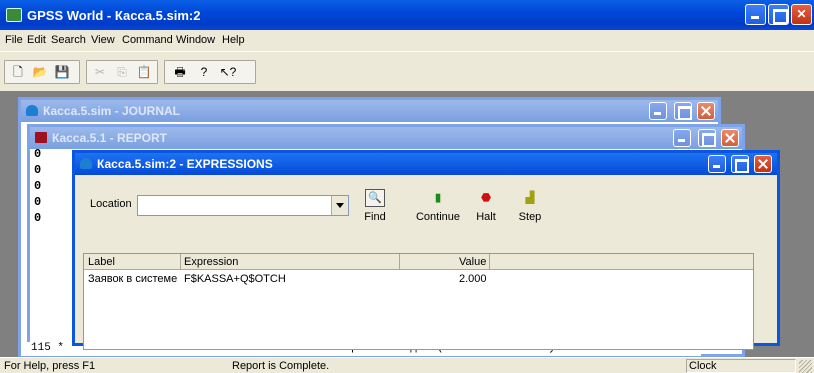  What do you see at coordinates (438, 206) in the screenshot?
I see `continue-button: ▮ Continue` at bounding box center [438, 206].